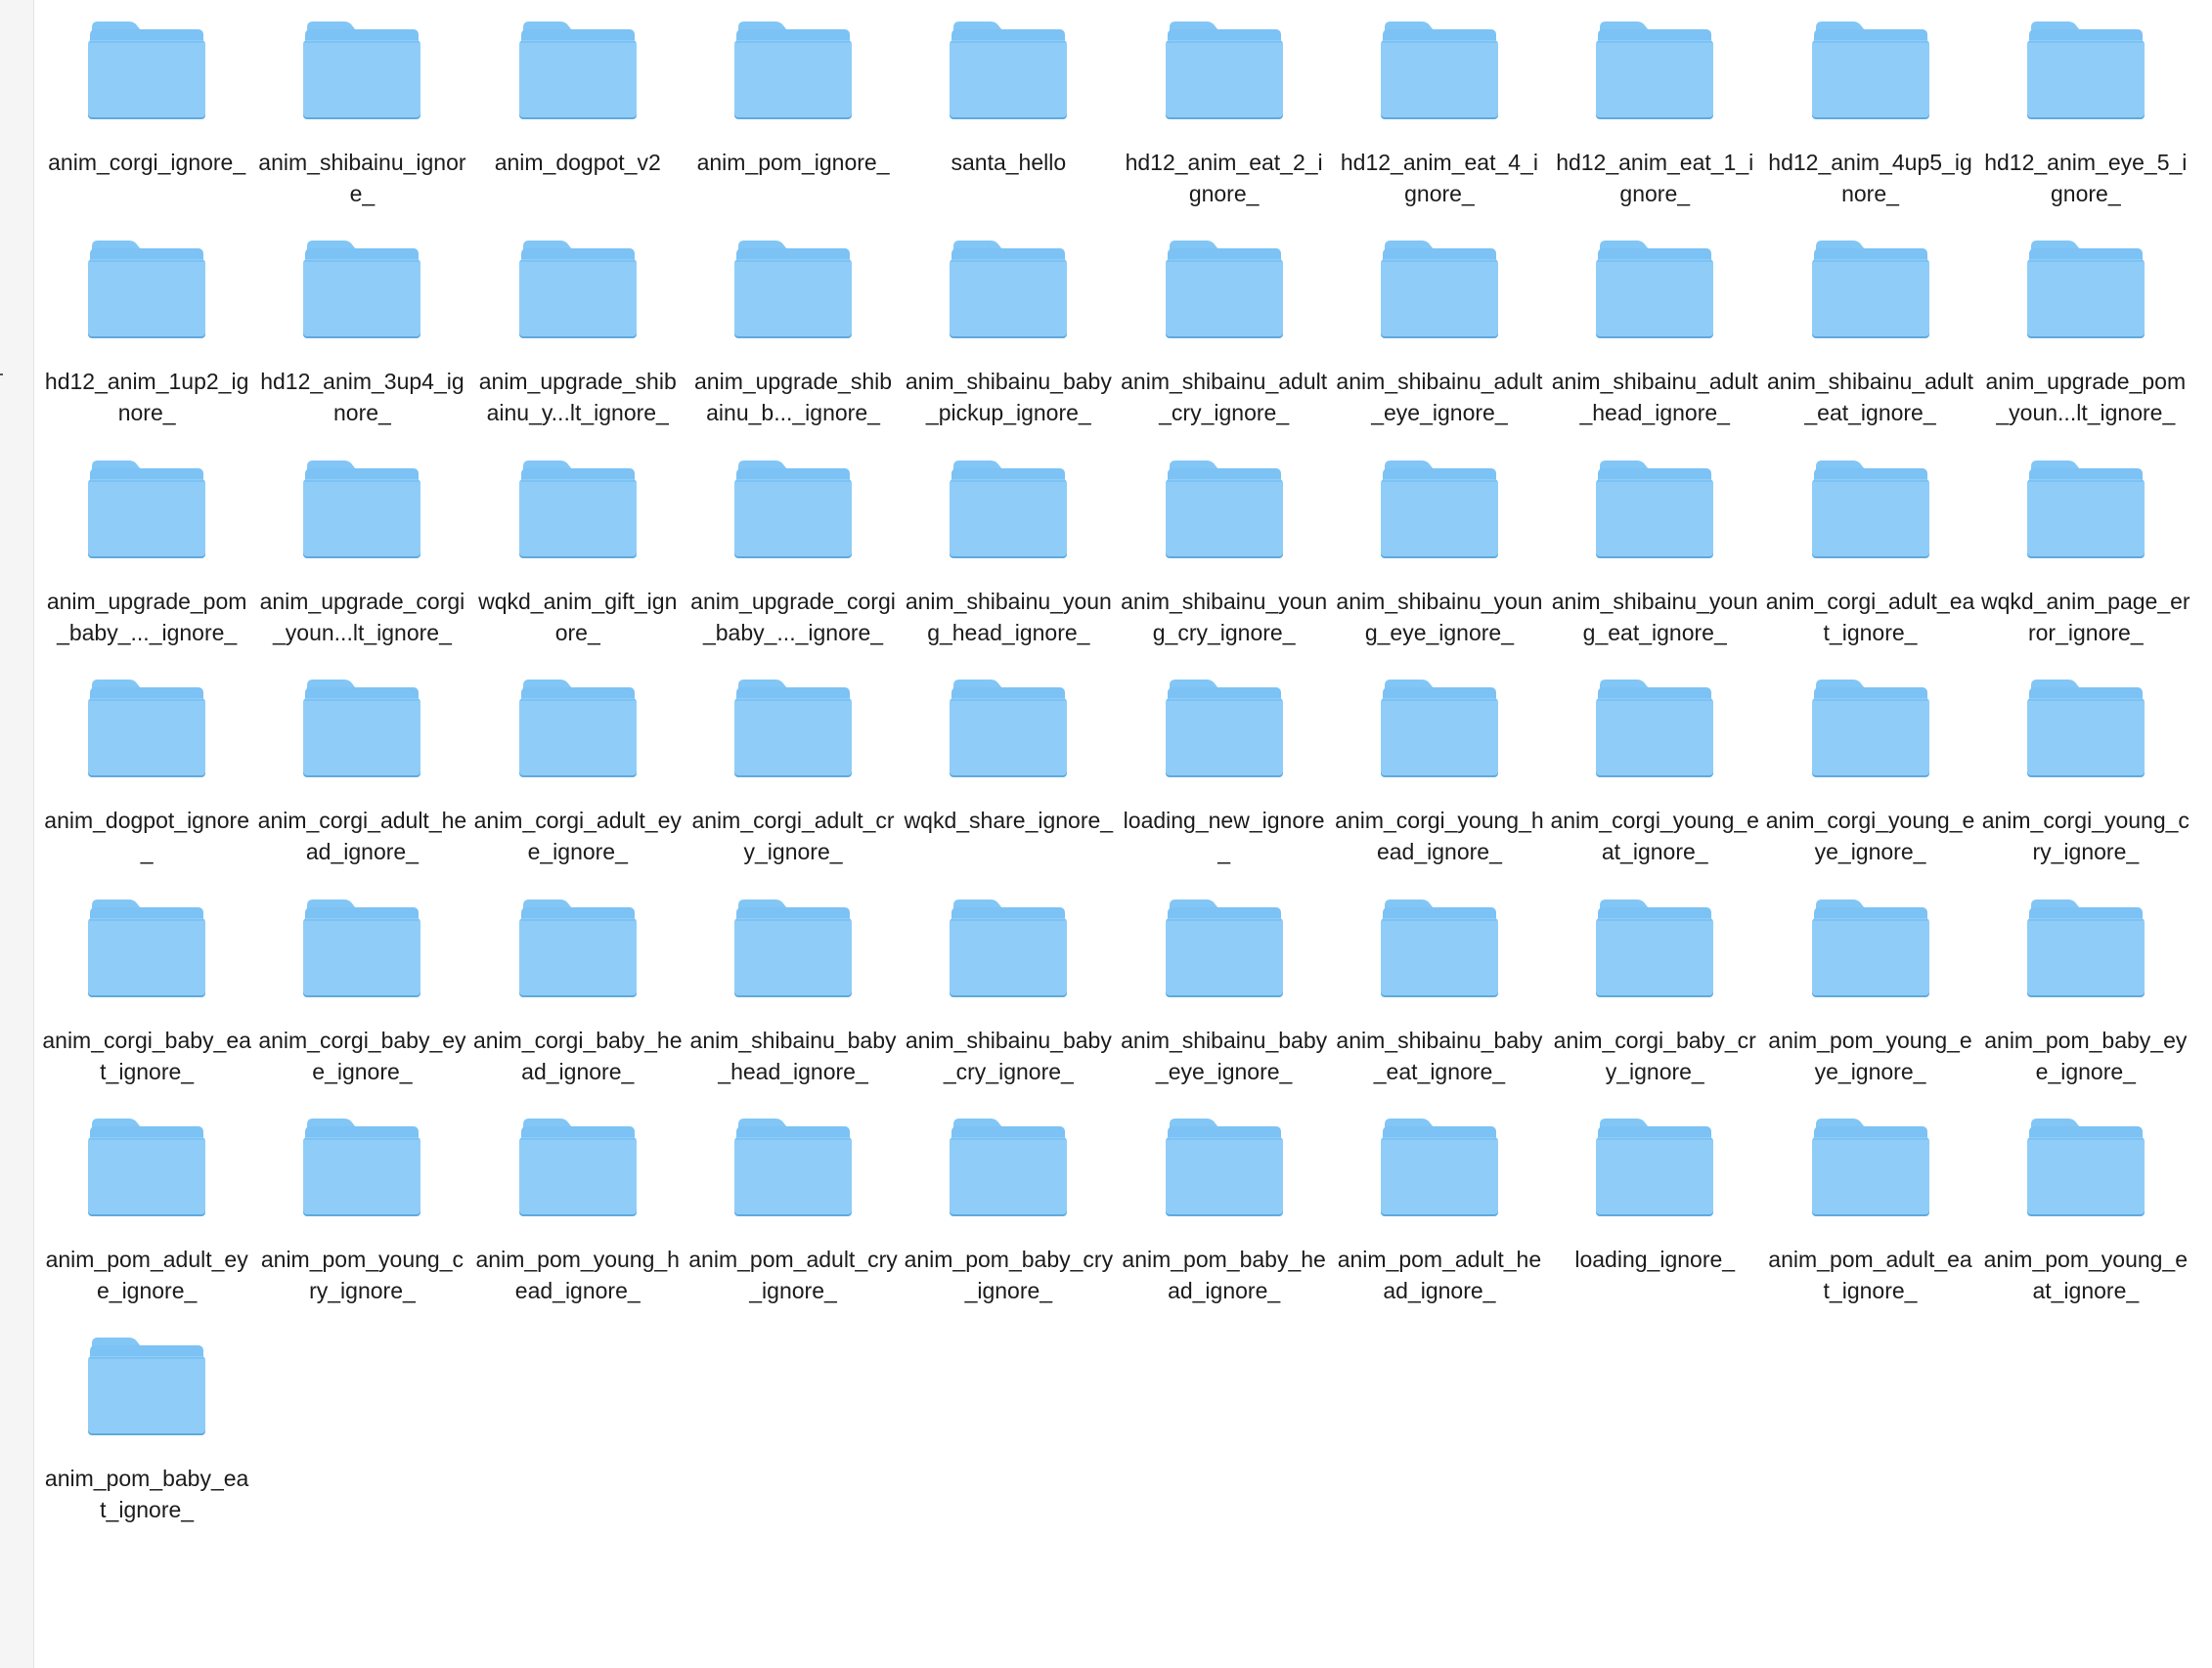 This screenshot has height=1668, width=2212. I want to click on folder-item: anim_pom_young_eye_ignore_, so click(1869, 1007).